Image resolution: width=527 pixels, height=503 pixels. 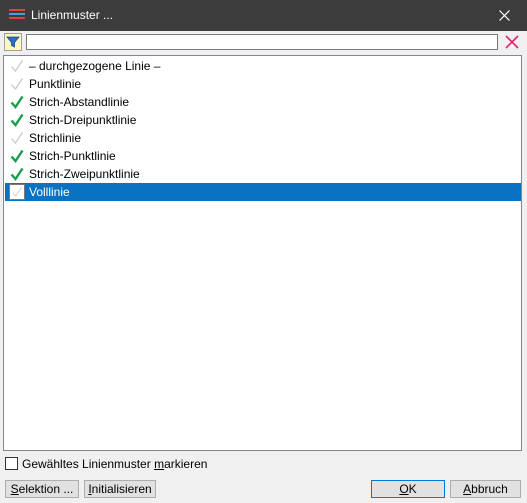 I want to click on filter-bar, so click(x=263, y=43).